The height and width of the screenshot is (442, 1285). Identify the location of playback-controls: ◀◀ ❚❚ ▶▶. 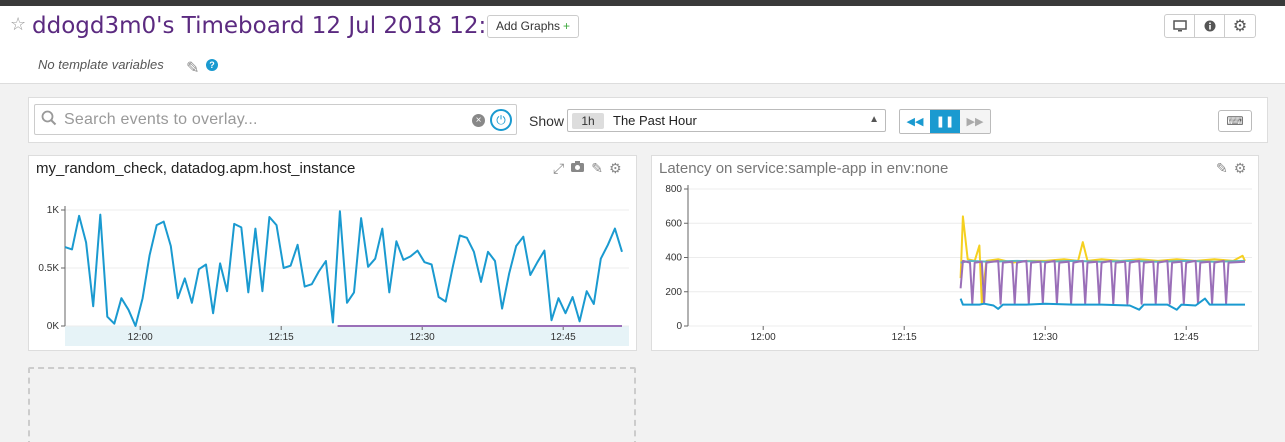
(945, 121).